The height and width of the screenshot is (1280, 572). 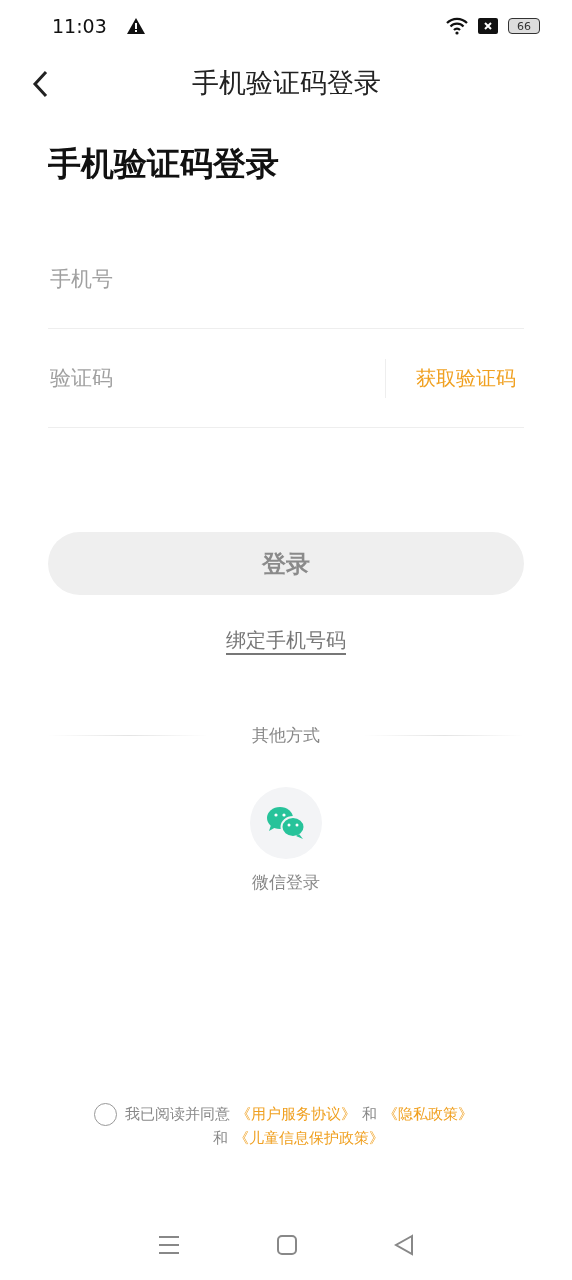 What do you see at coordinates (164, 164) in the screenshot?
I see `page-heading: 手机验证码登录` at bounding box center [164, 164].